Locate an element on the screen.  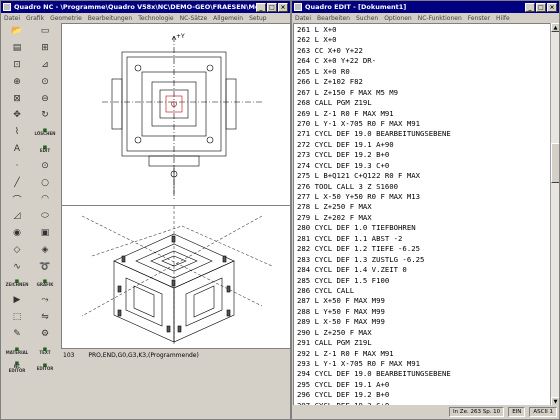
move-icon: ✥ is located at coordinates (17, 115).